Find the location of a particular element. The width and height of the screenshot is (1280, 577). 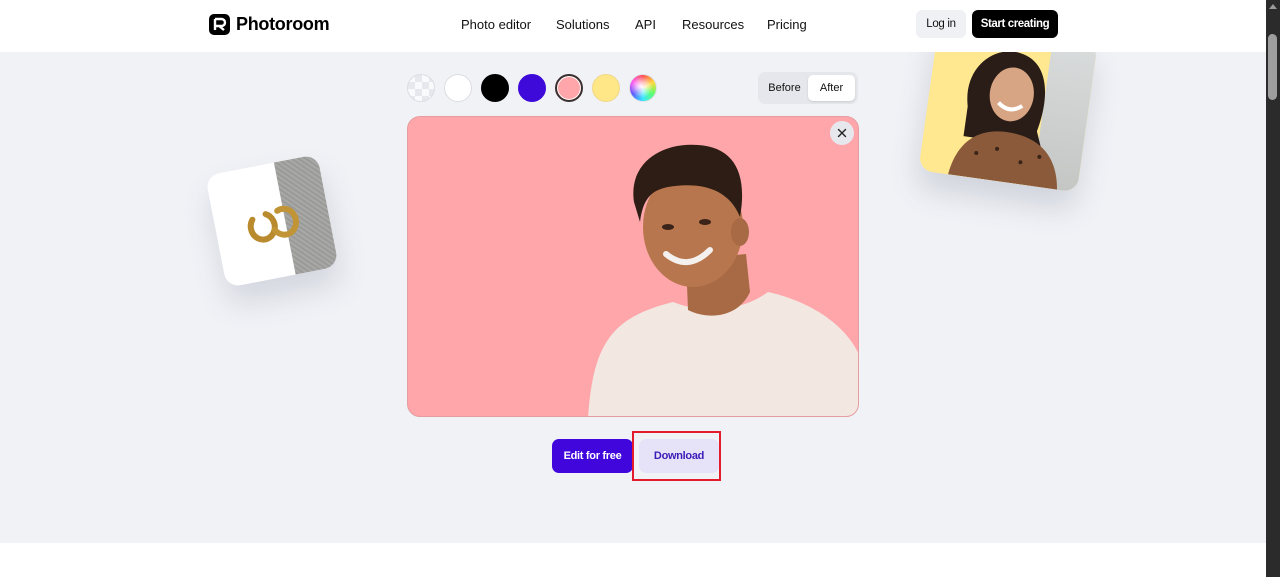

photoroom-logo-icon is located at coordinates (219, 24).